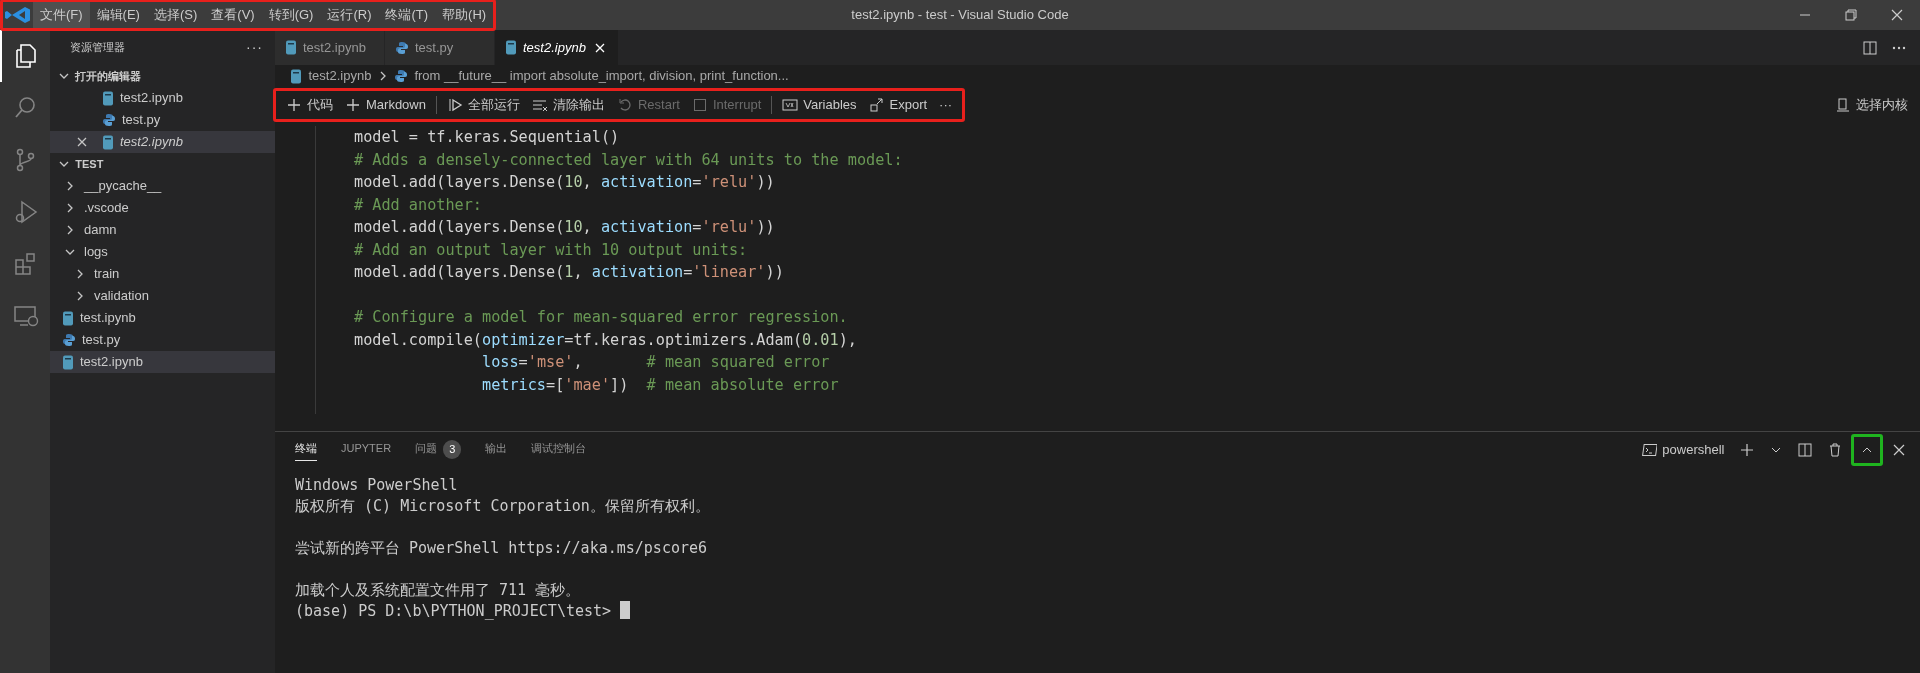 The image size is (1920, 673). Describe the element at coordinates (162, 318) in the screenshot. I see `file-item: test.ipynb` at that location.